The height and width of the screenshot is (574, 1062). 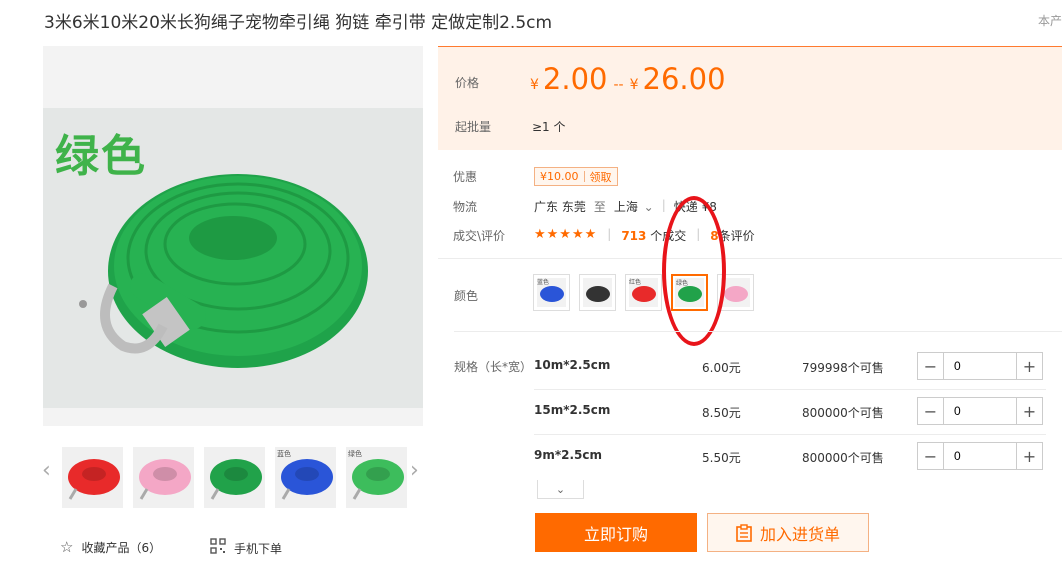 I want to click on color-swatch-1: 蓝色, so click(x=551, y=292).